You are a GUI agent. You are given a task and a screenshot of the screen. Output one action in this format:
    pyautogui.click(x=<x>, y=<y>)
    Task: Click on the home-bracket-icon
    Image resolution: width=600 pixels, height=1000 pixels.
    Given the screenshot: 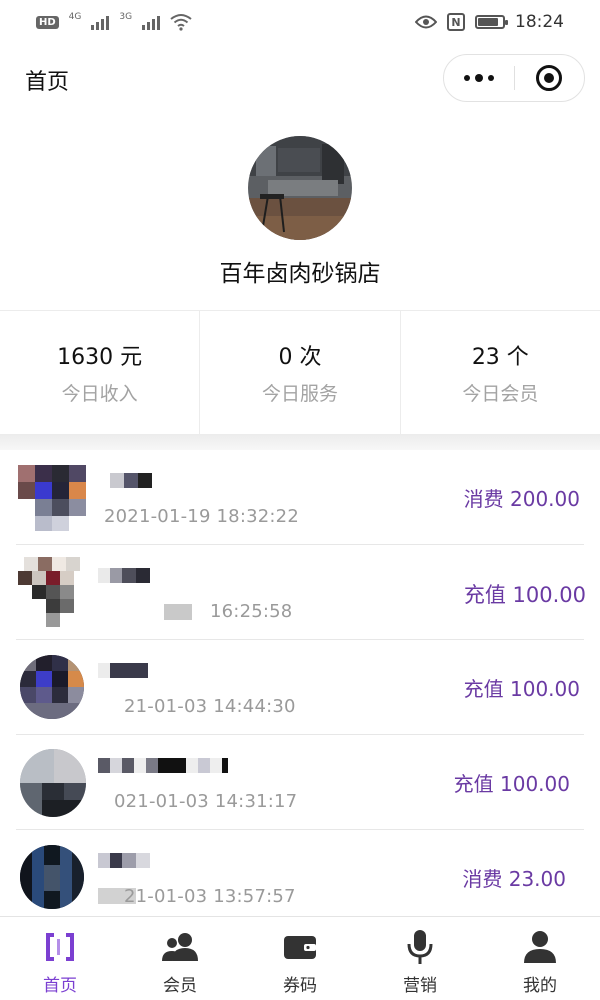 What is the action you would take?
    pyautogui.click(x=60, y=947)
    